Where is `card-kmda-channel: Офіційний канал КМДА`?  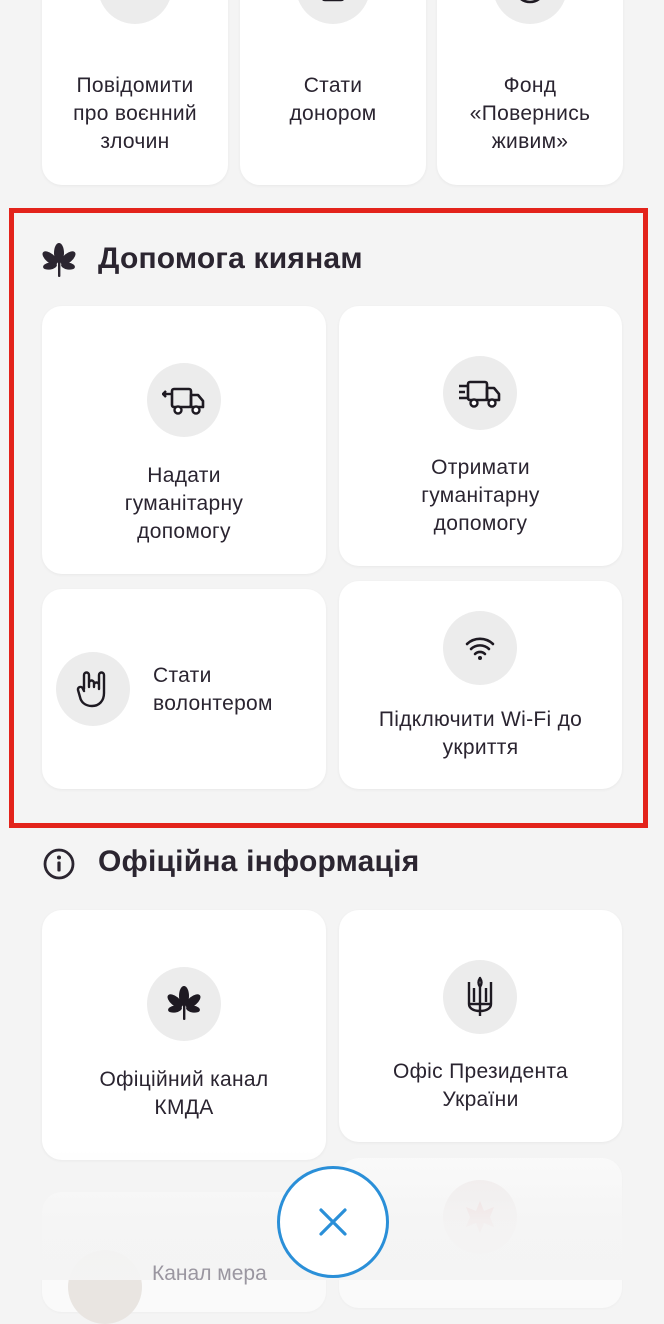 card-kmda-channel: Офіційний канал КМДА is located at coordinates (184, 1035).